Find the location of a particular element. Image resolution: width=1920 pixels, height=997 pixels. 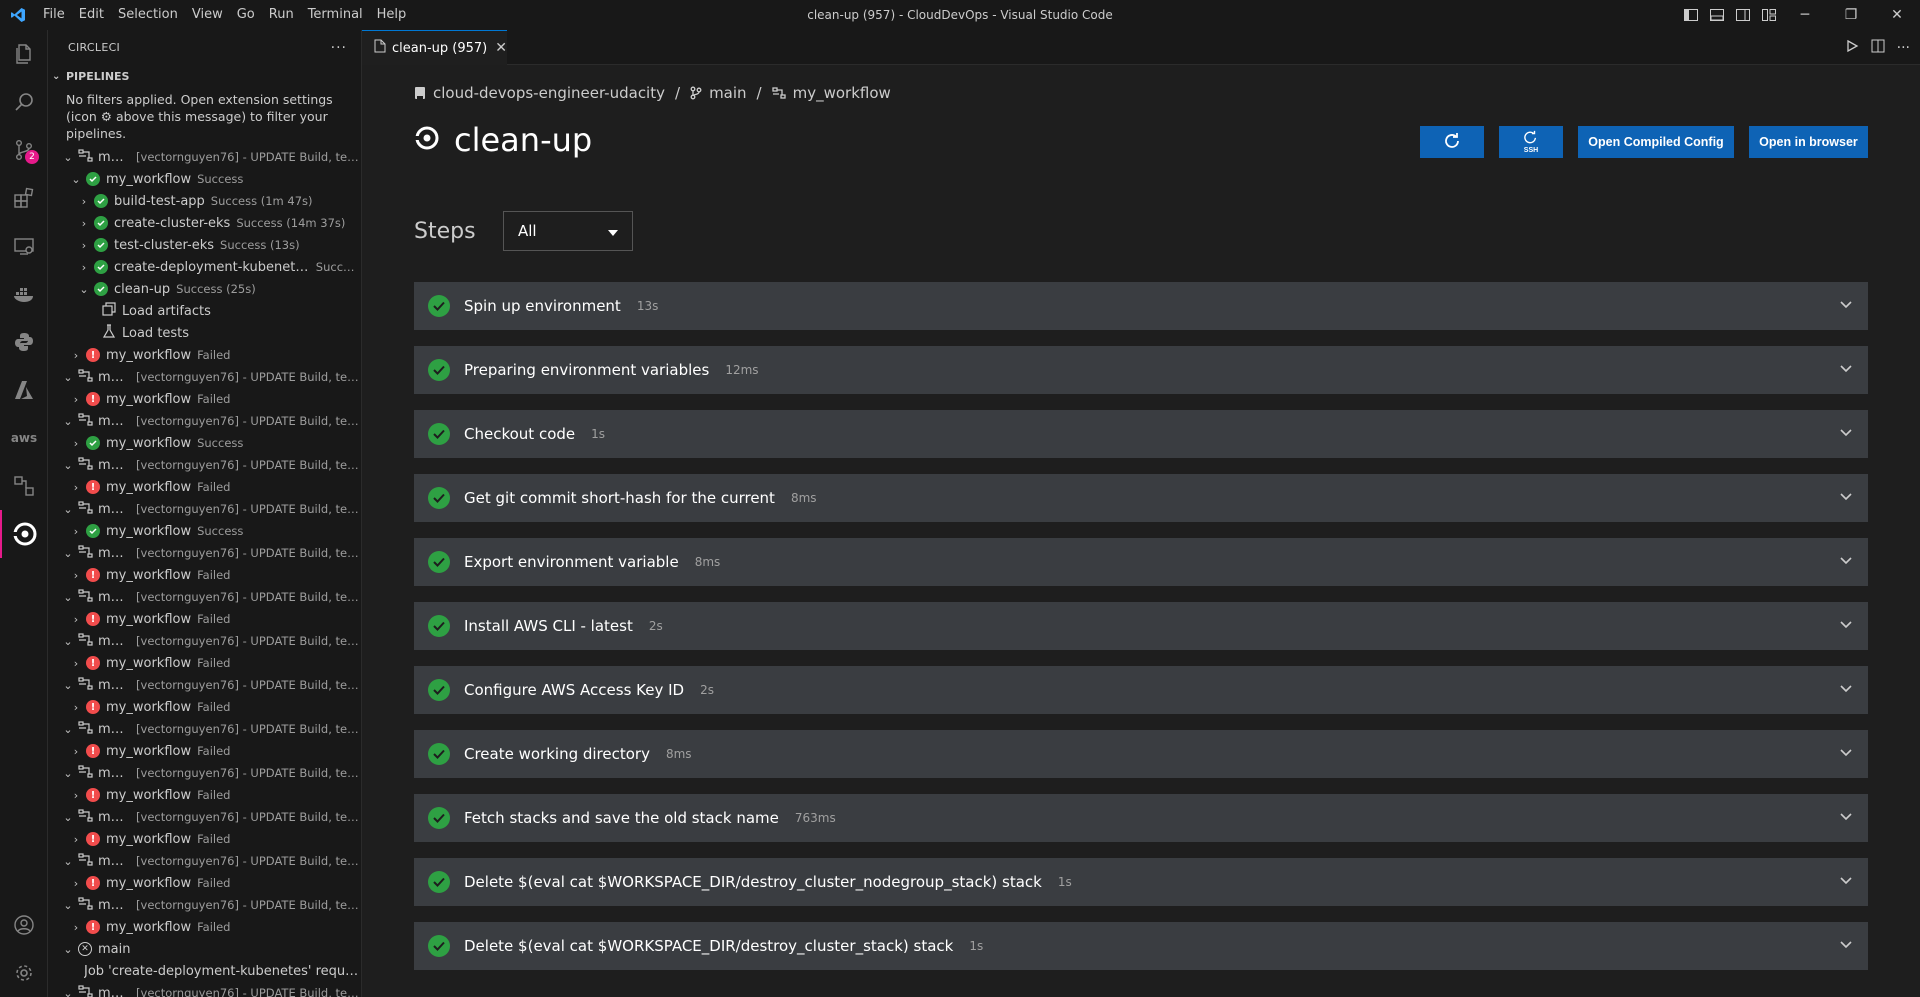

menu-run: Run is located at coordinates (281, 15).